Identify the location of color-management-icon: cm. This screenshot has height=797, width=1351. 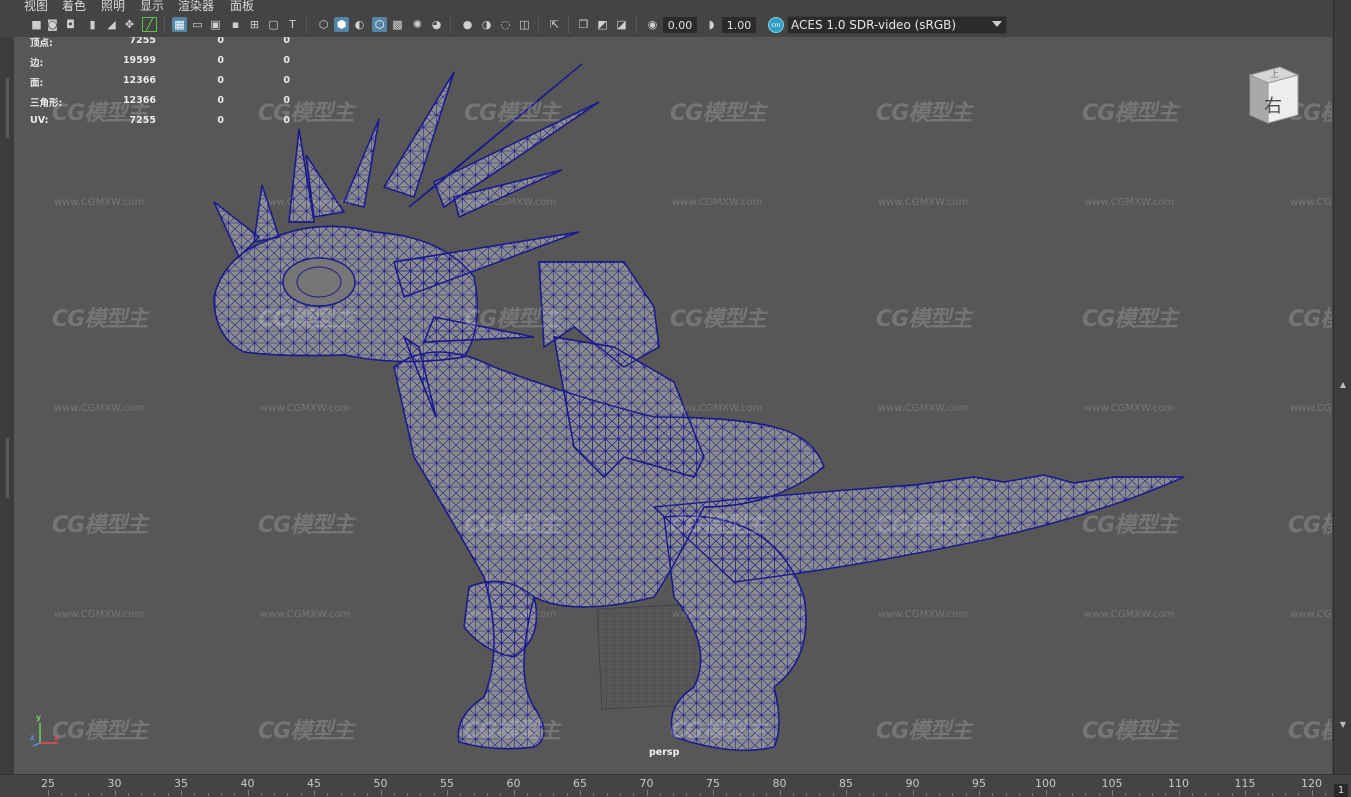
(776, 25).